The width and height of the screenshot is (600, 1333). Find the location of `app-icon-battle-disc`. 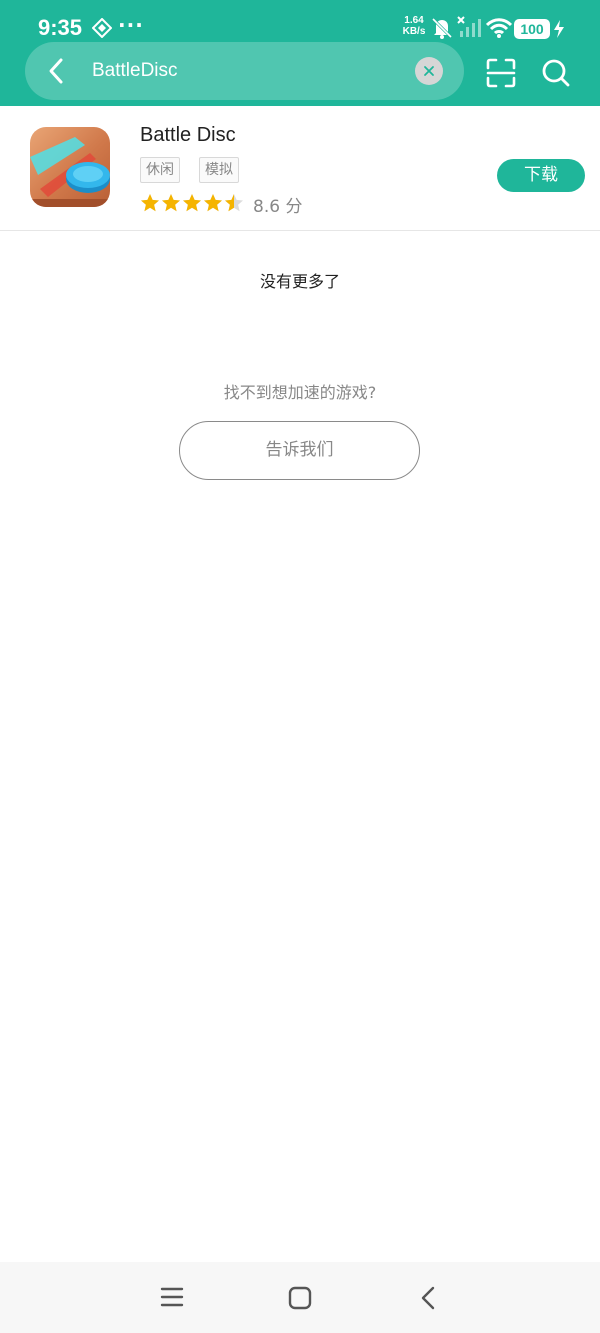

app-icon-battle-disc is located at coordinates (70, 167).